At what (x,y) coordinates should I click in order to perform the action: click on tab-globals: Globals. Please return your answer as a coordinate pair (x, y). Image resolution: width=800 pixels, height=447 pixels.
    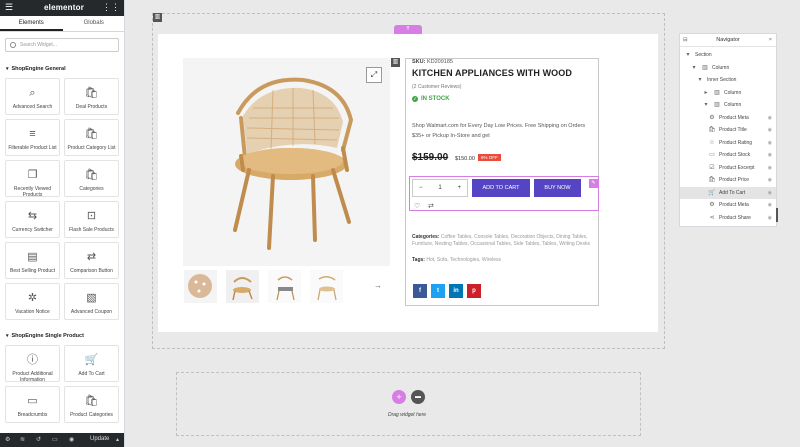
    Looking at the image, I should click on (94, 23).